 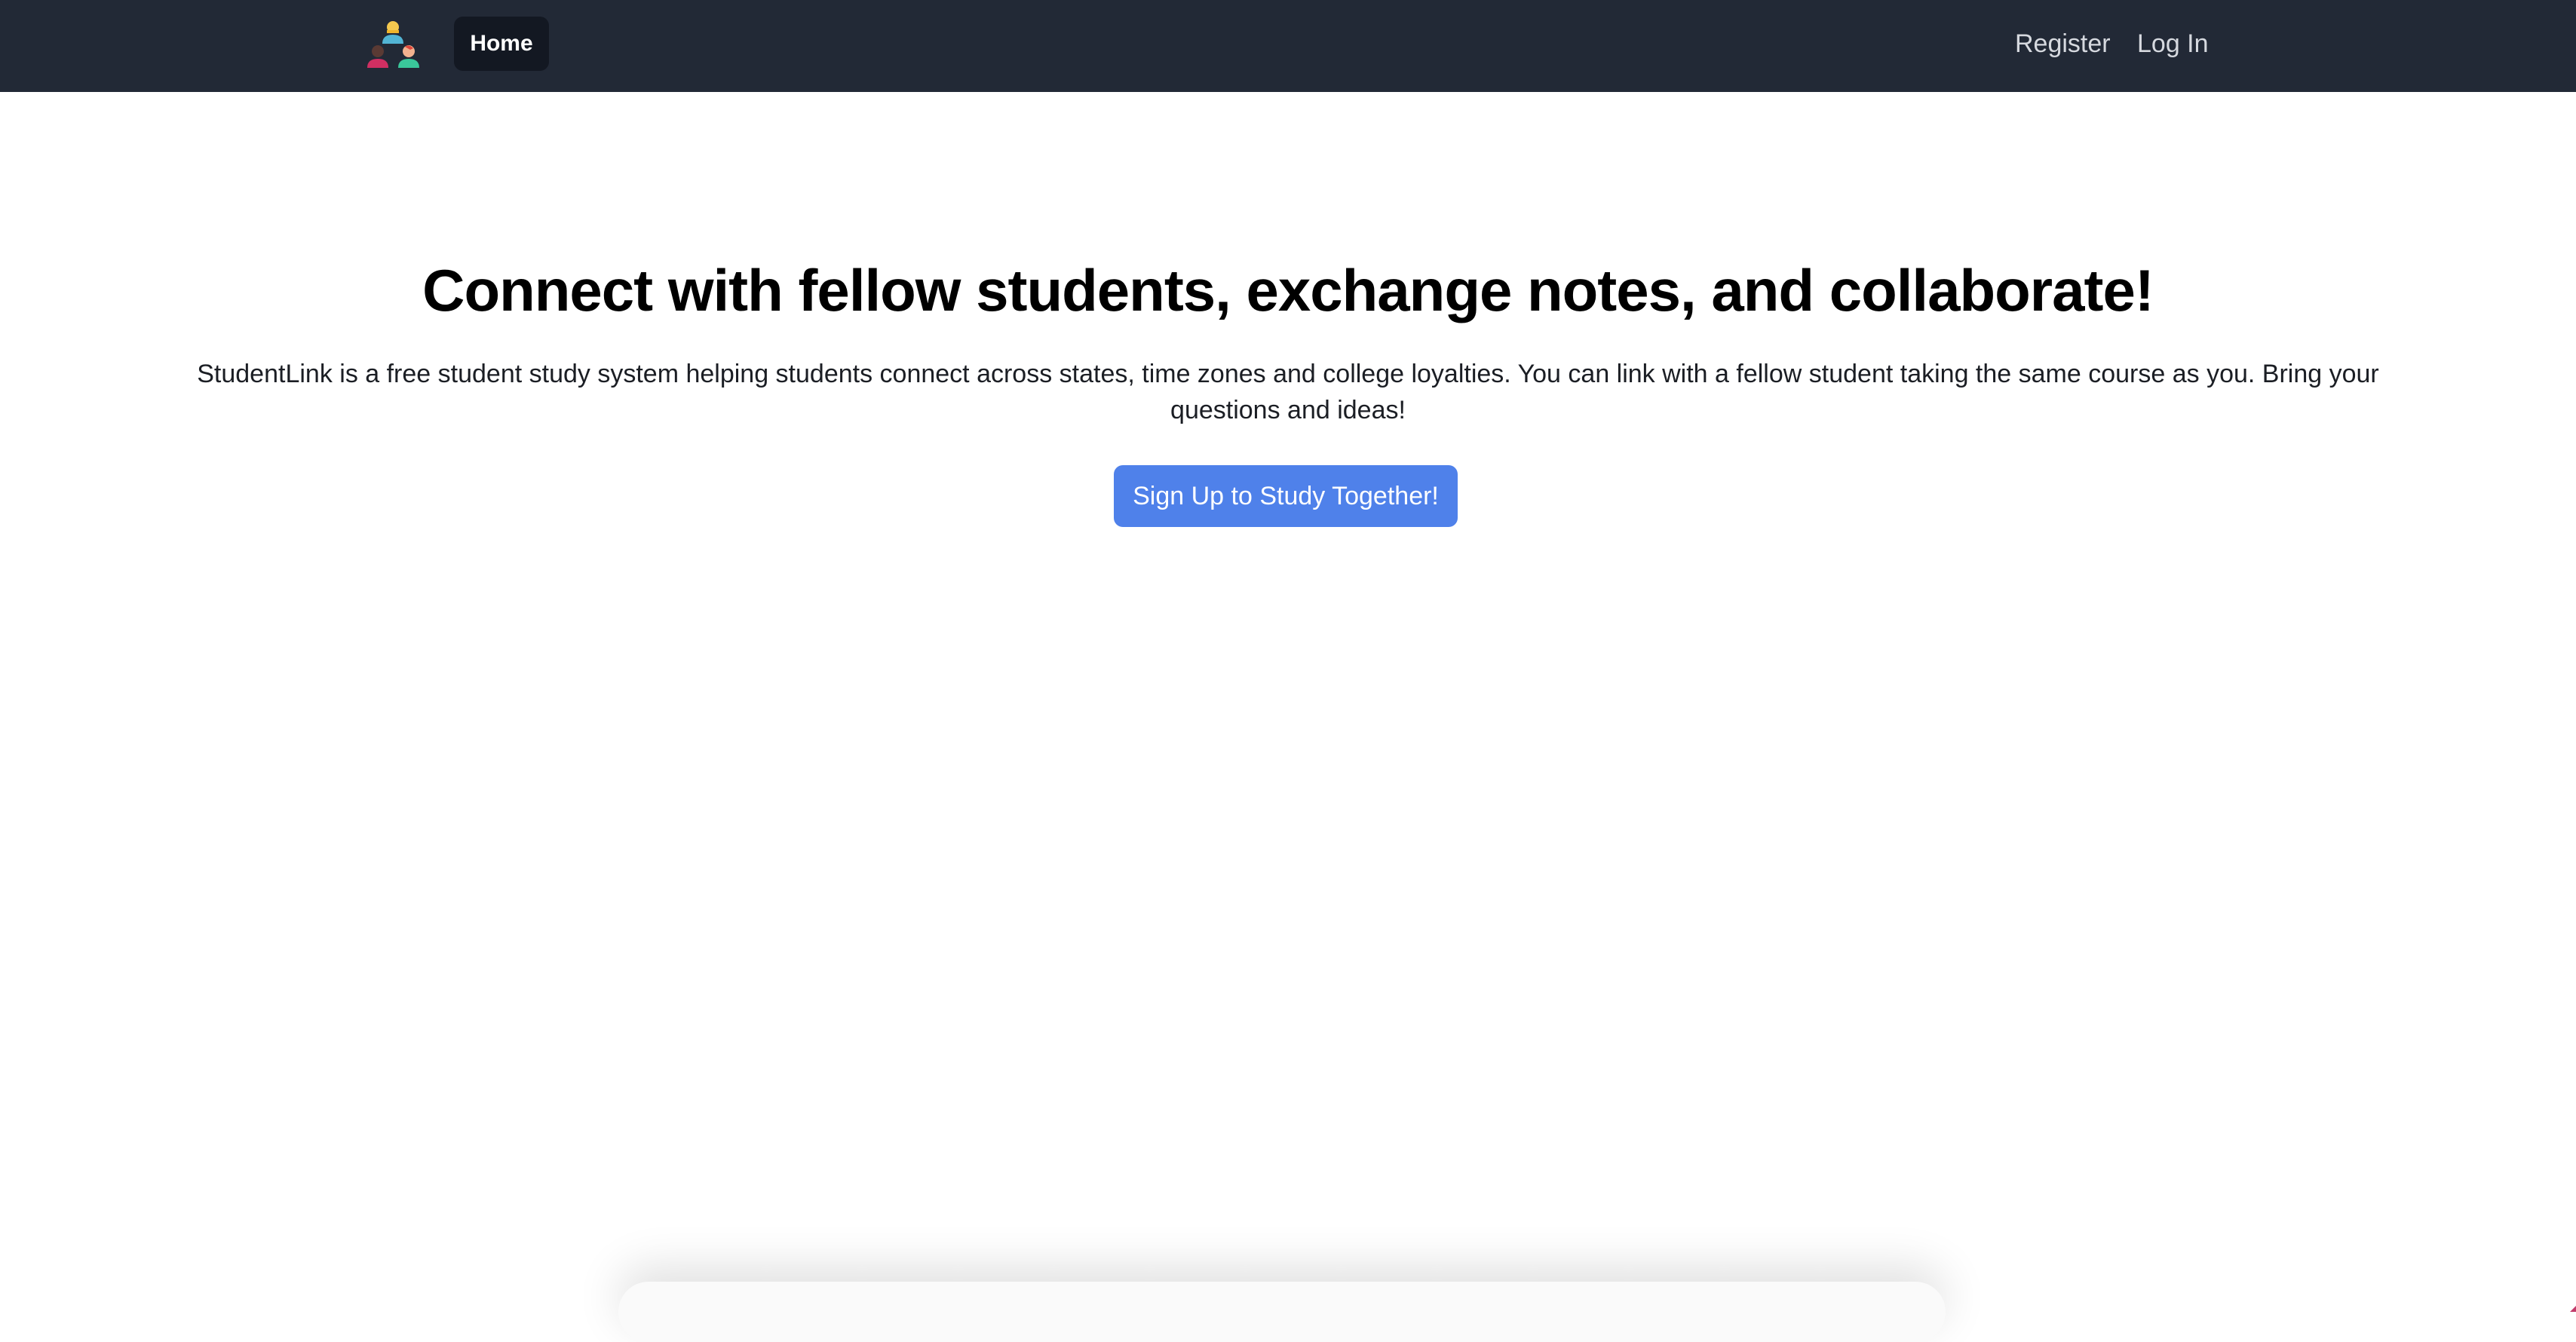 What do you see at coordinates (2573, 1309) in the screenshot?
I see `corner-mark` at bounding box center [2573, 1309].